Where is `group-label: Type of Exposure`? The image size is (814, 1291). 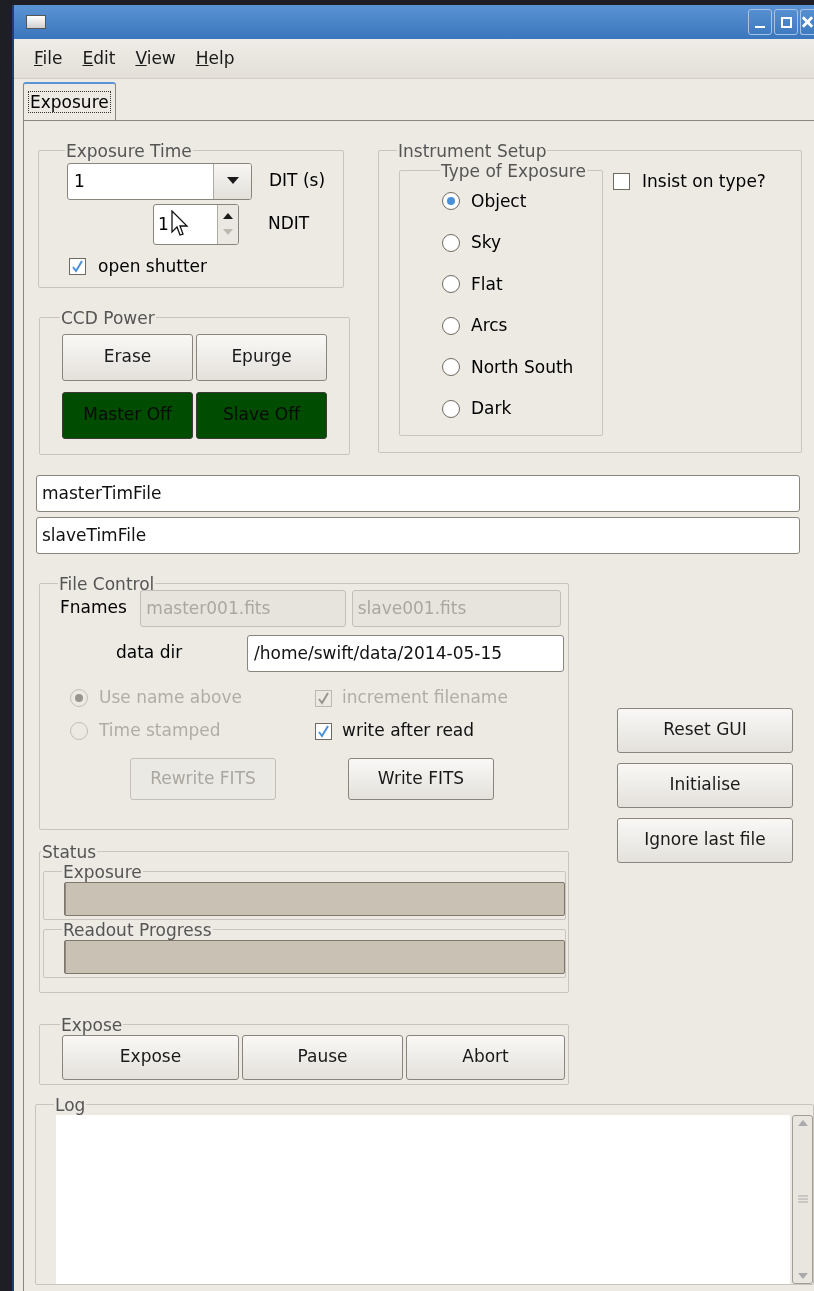
group-label: Type of Exposure is located at coordinates (513, 170).